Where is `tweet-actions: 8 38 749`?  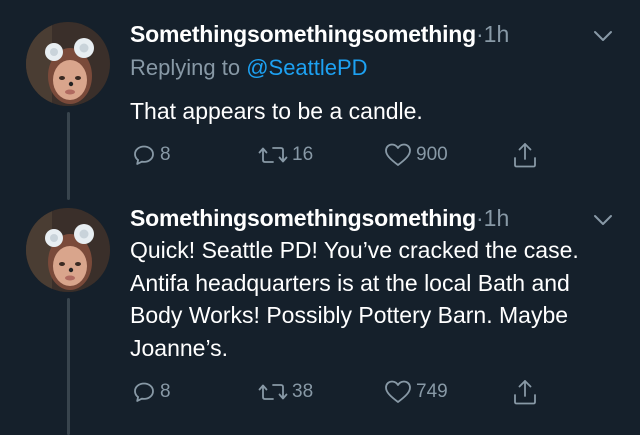 tweet-actions: 8 38 749 is located at coordinates (342, 392).